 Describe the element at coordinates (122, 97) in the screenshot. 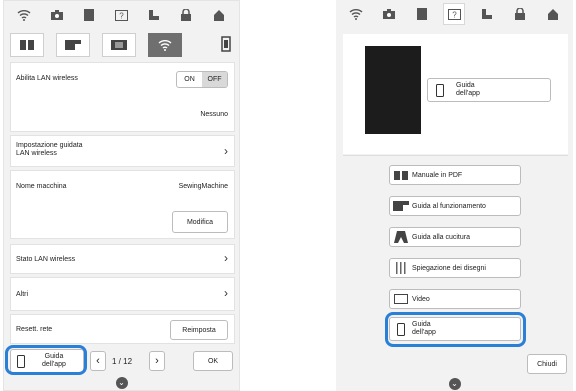

I see `wlan-enable-panel: Abilita LAN wireless ON OFF Nessuno` at that location.